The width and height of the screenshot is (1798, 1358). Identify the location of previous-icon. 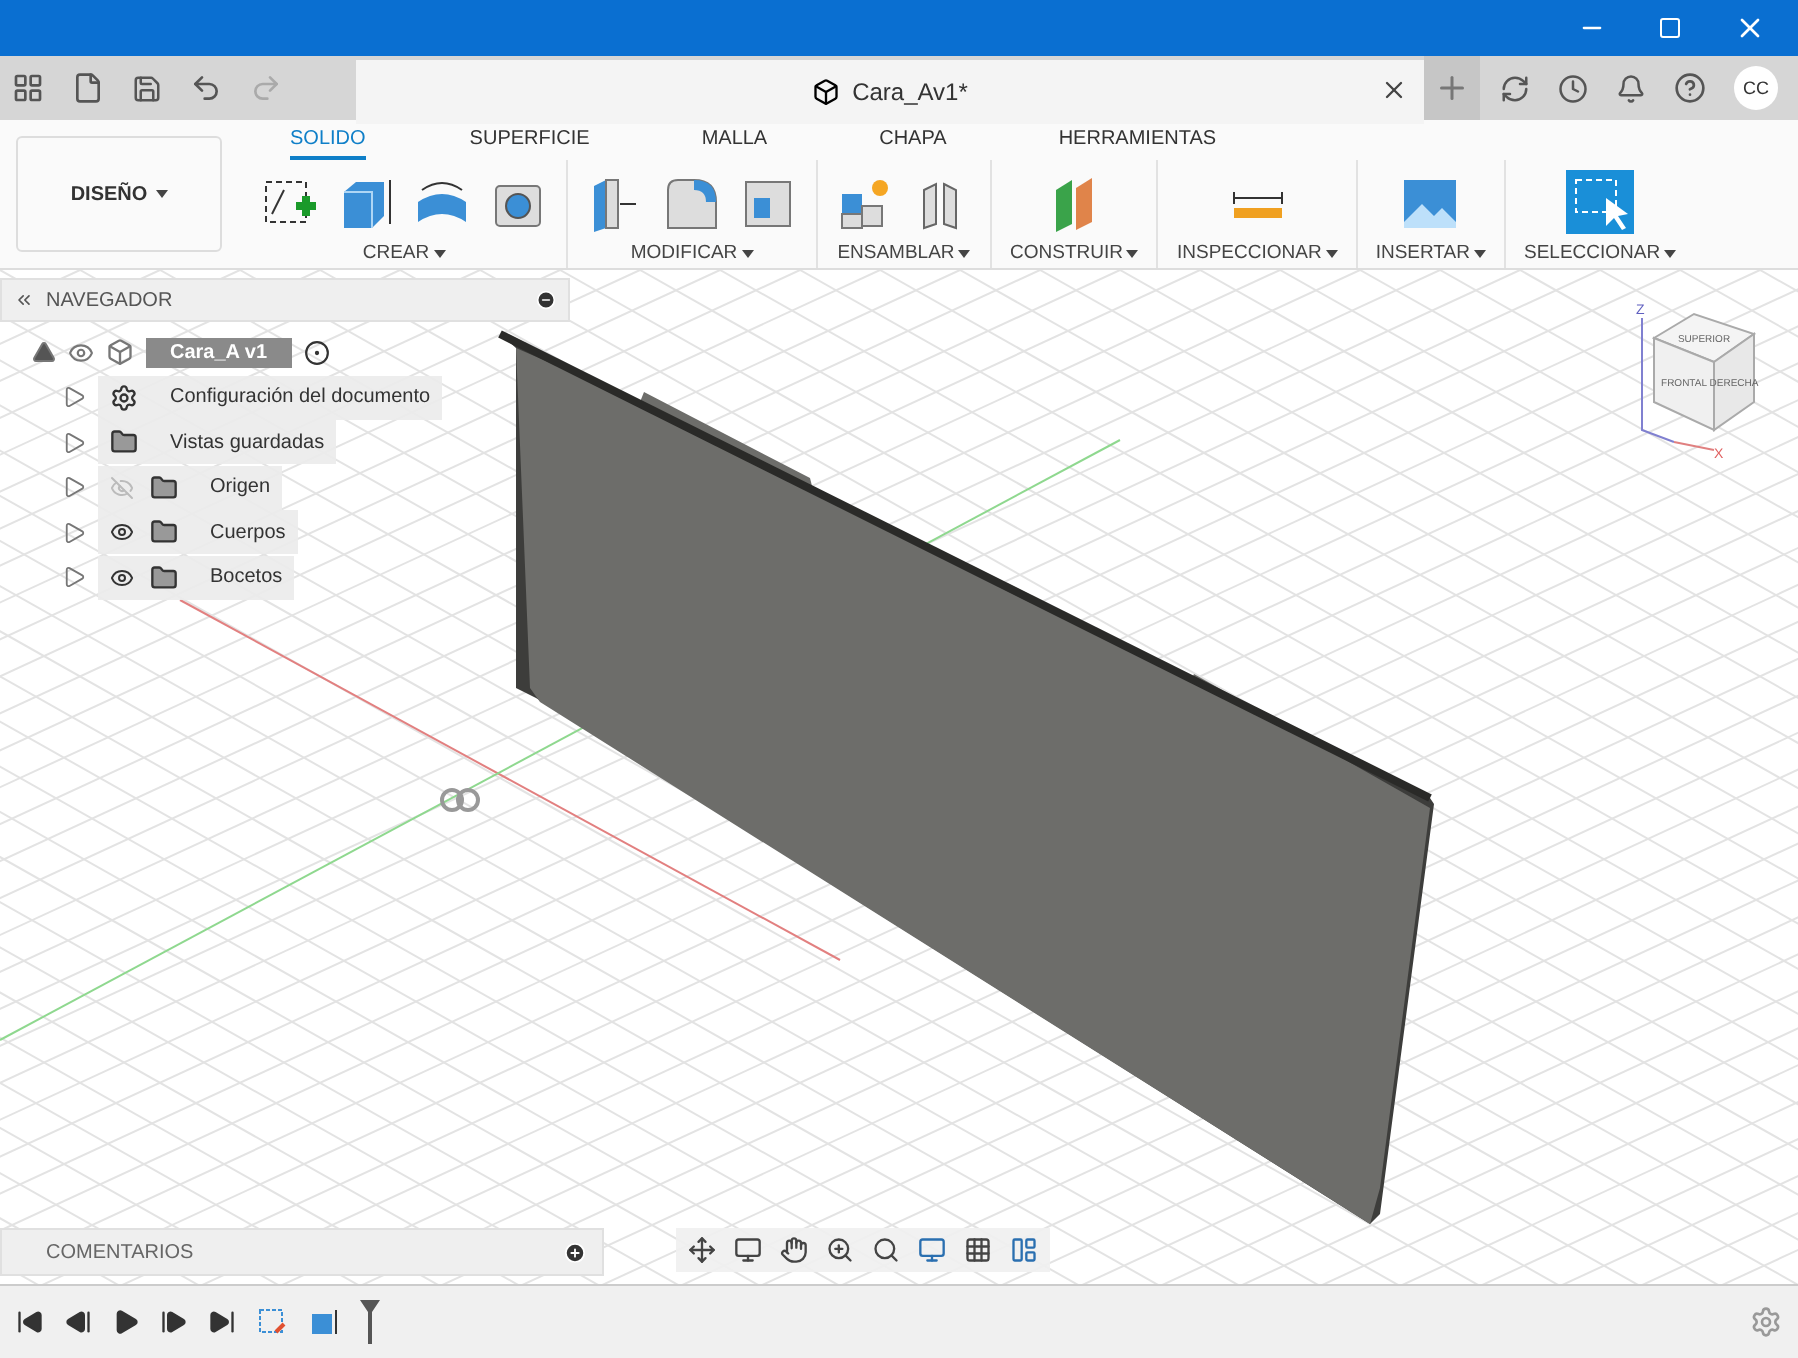
(78, 1322).